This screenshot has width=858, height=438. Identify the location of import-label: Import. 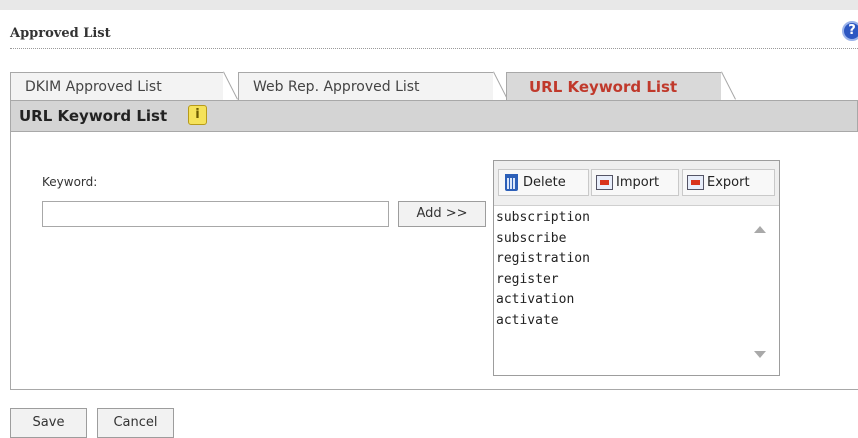
(638, 182).